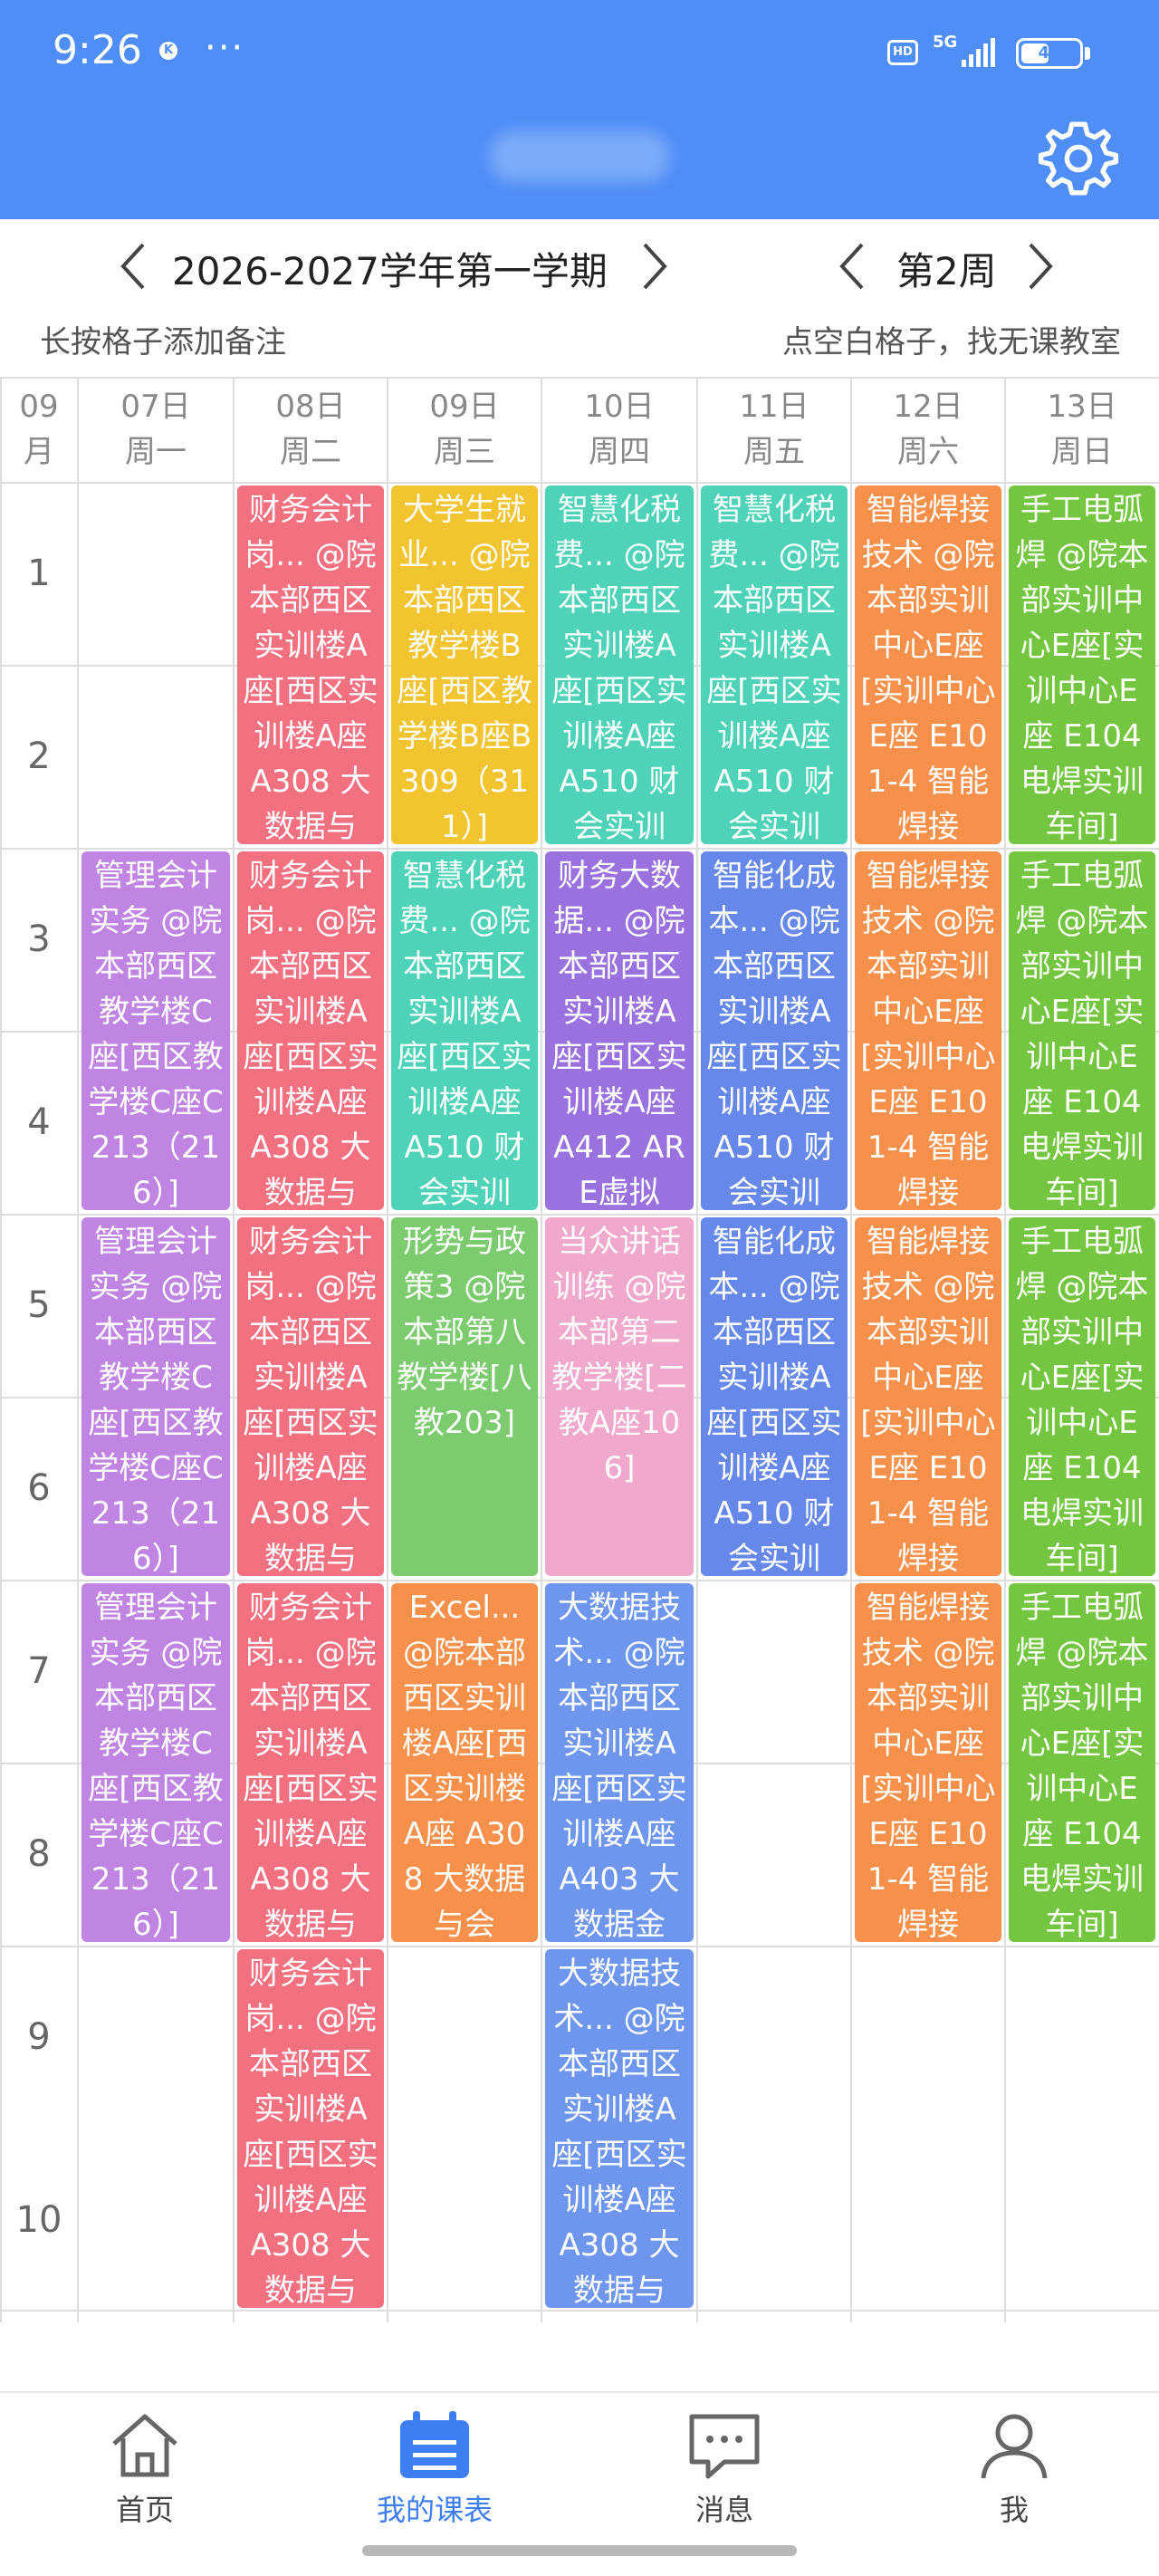 Image resolution: width=1159 pixels, height=2576 pixels. What do you see at coordinates (145, 2510) in the screenshot?
I see `nav-home-label: 首页` at bounding box center [145, 2510].